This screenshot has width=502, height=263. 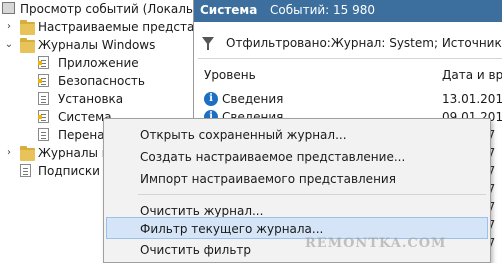 What do you see at coordinates (101, 81) in the screenshot?
I see `tree-item-label: Безопасность` at bounding box center [101, 81].